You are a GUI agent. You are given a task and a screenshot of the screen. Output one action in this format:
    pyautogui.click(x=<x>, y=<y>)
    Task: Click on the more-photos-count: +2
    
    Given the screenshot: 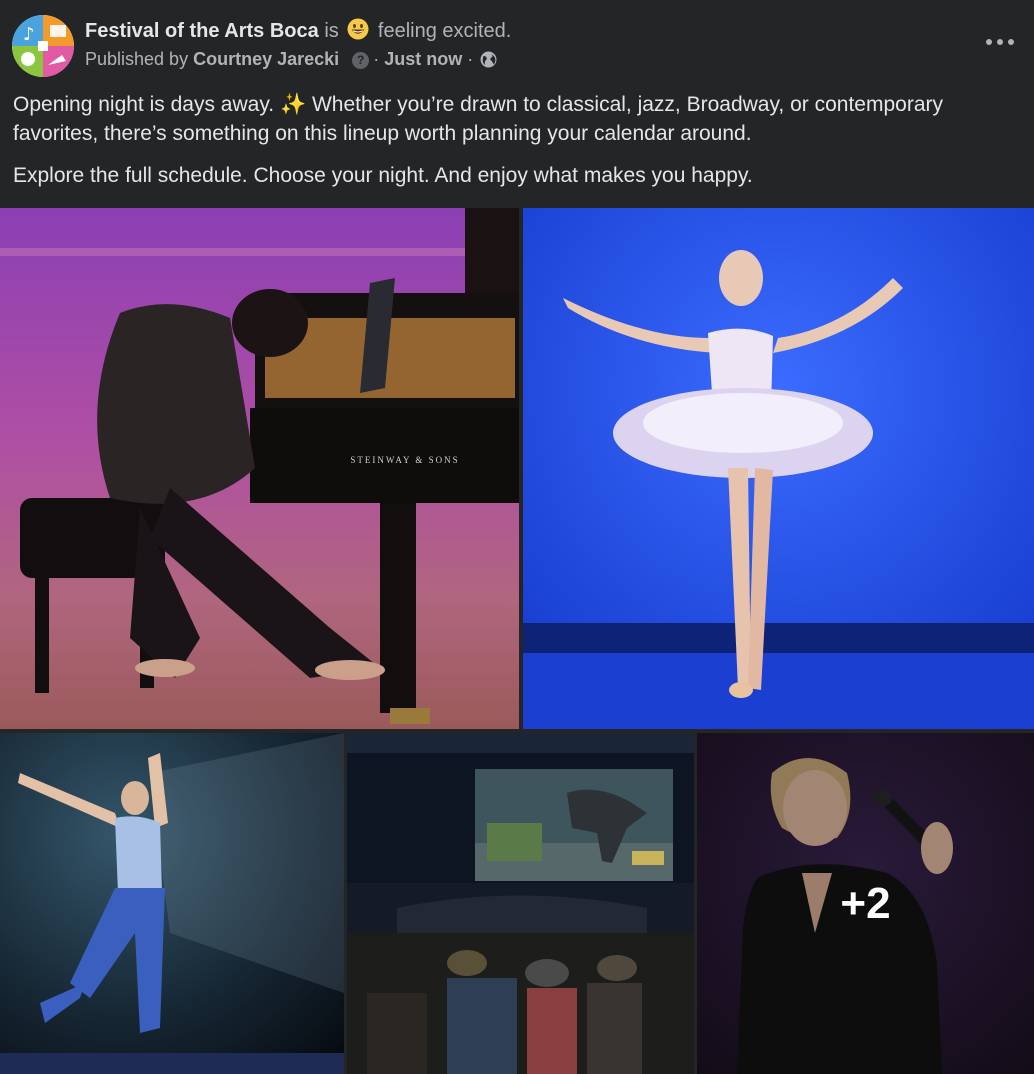 What is the action you would take?
    pyautogui.click(x=865, y=903)
    